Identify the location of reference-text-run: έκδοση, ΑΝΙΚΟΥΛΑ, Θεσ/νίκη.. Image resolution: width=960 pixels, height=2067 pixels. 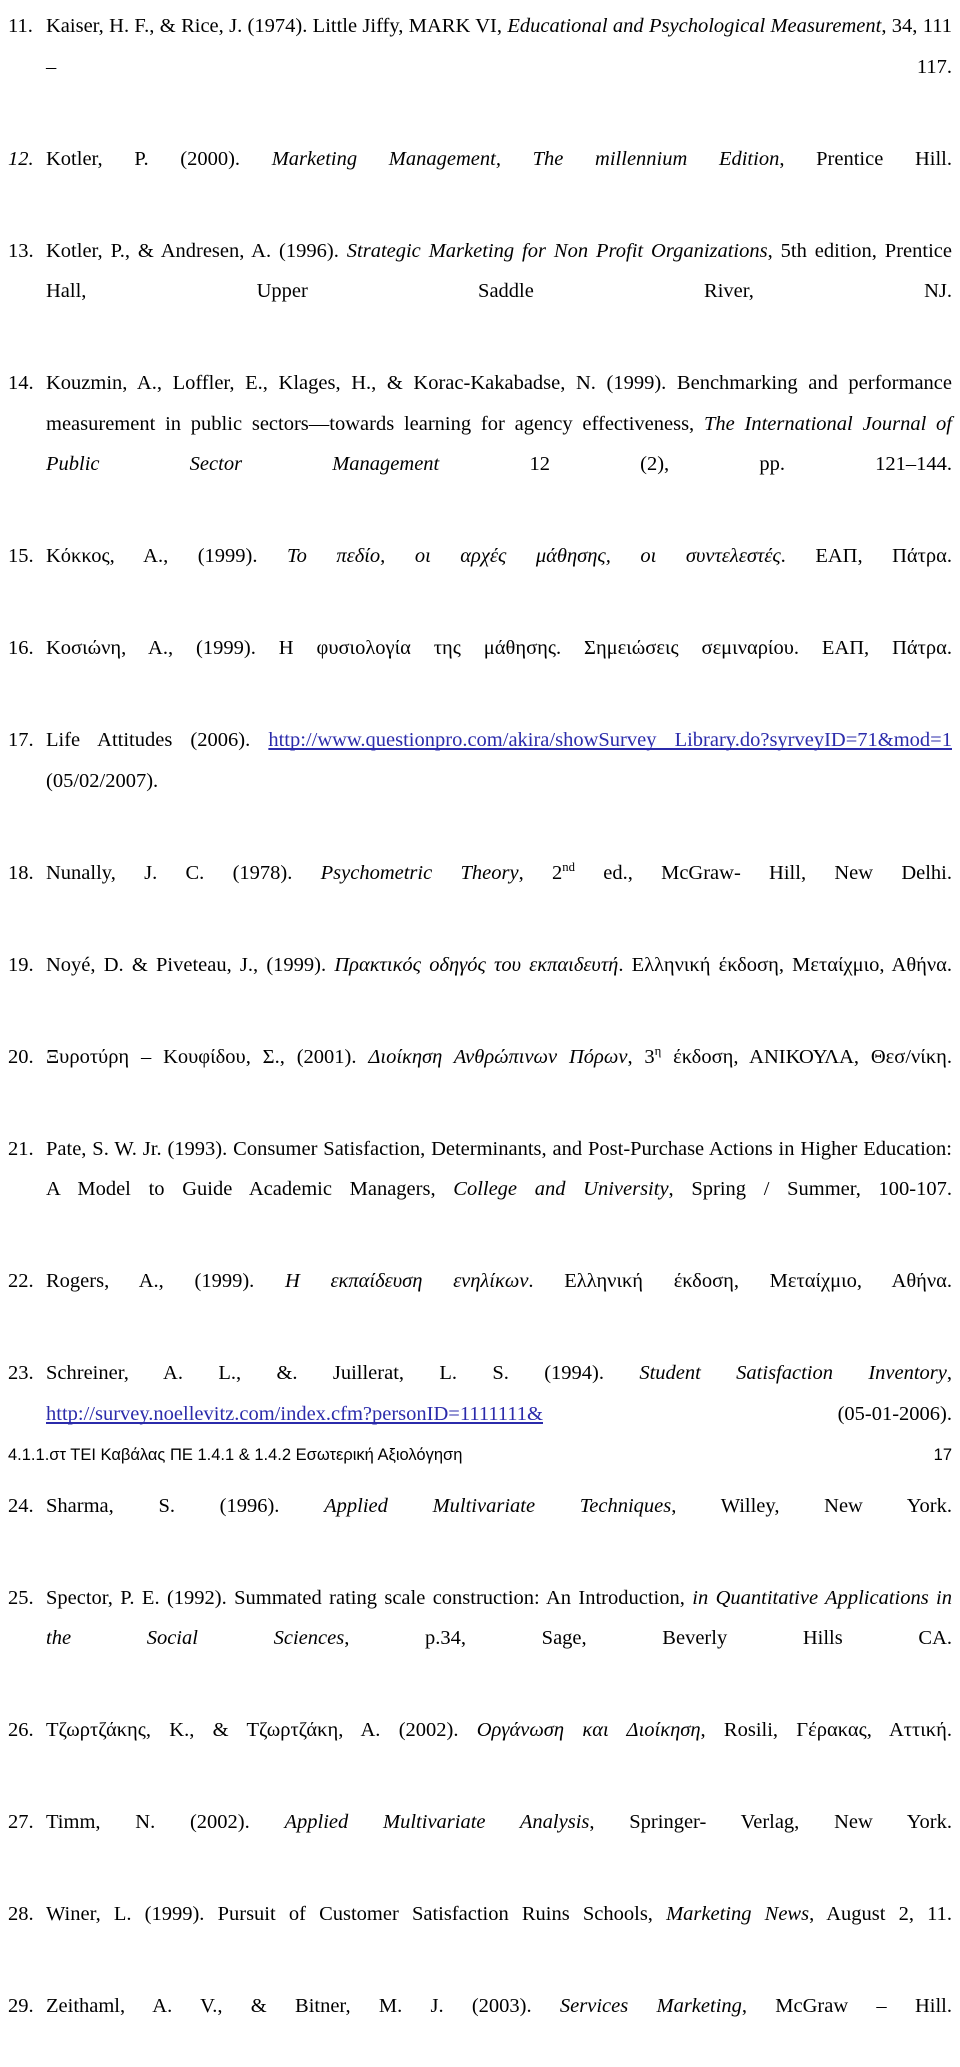
(806, 1056).